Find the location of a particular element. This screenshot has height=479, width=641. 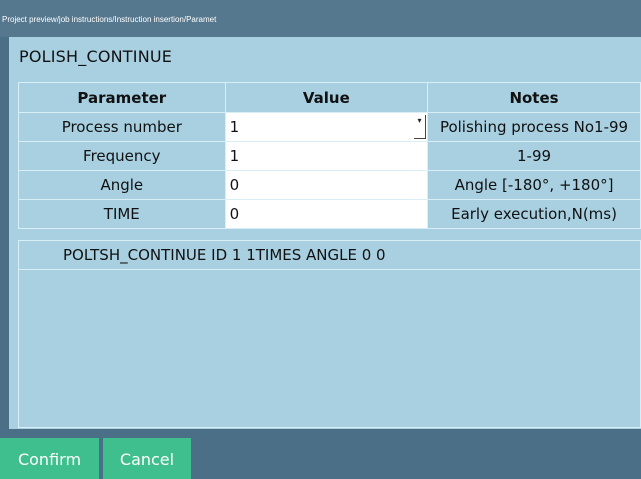

table-row: Angle 0 Angle [-180°, +180°] is located at coordinates (329, 185).